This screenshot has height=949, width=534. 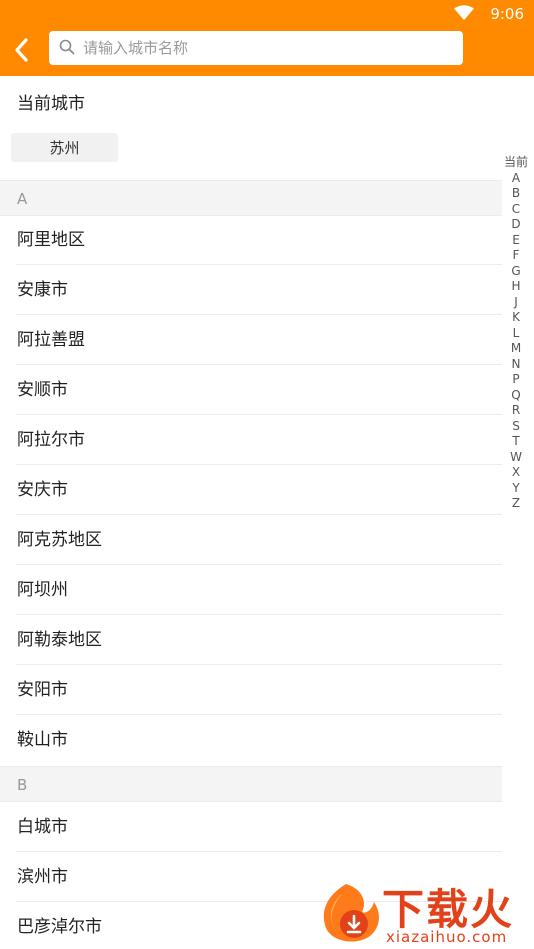 I want to click on city-item: 安康市, so click(x=251, y=290).